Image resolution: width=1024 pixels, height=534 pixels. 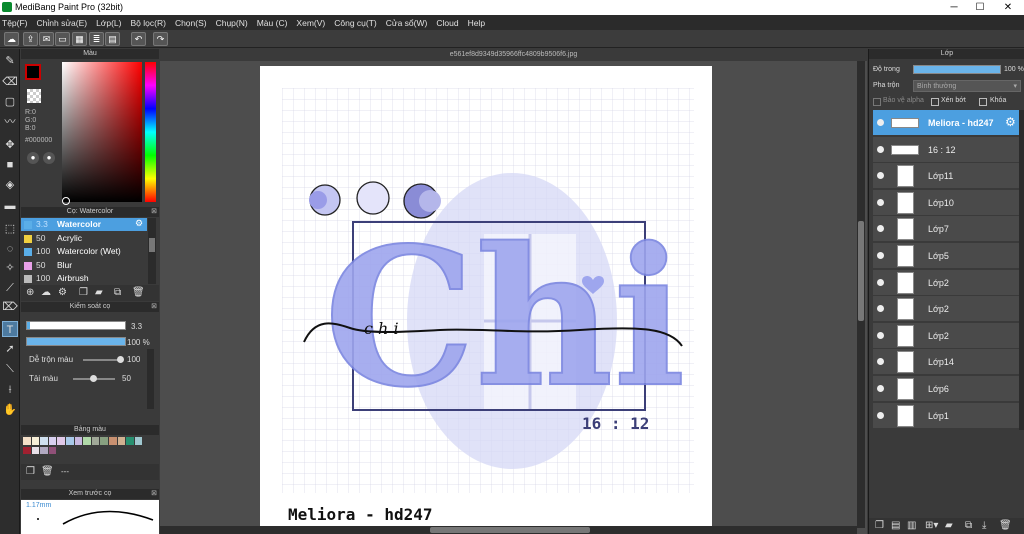 What do you see at coordinates (10, 369) in the screenshot?
I see `divide-tool-icon: ⟍` at bounding box center [10, 369].